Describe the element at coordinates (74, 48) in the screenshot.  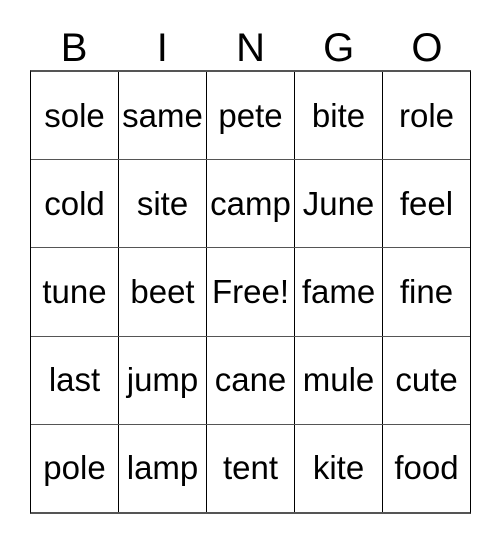
I see `header-letter-b: B` at that location.